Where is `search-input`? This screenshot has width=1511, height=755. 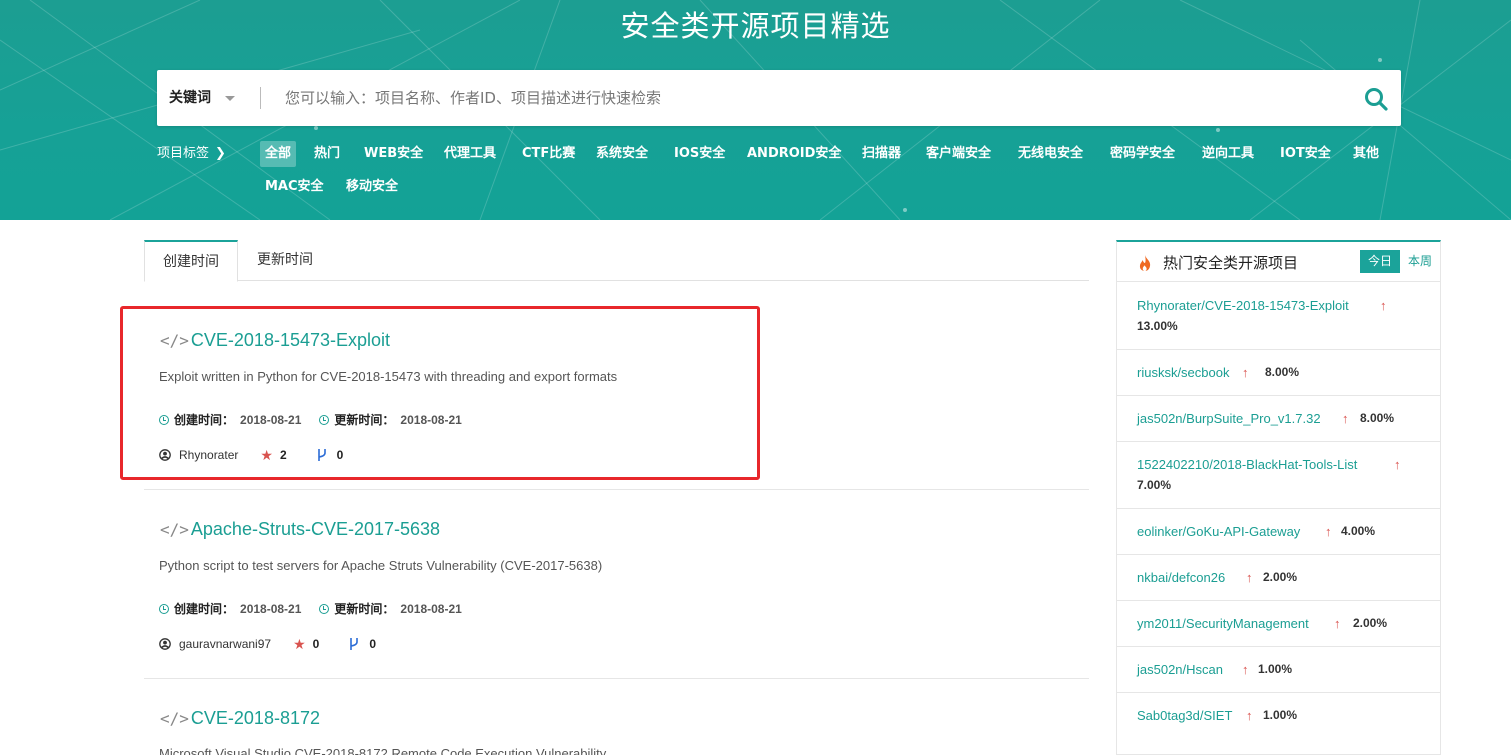
search-input is located at coordinates (810, 98).